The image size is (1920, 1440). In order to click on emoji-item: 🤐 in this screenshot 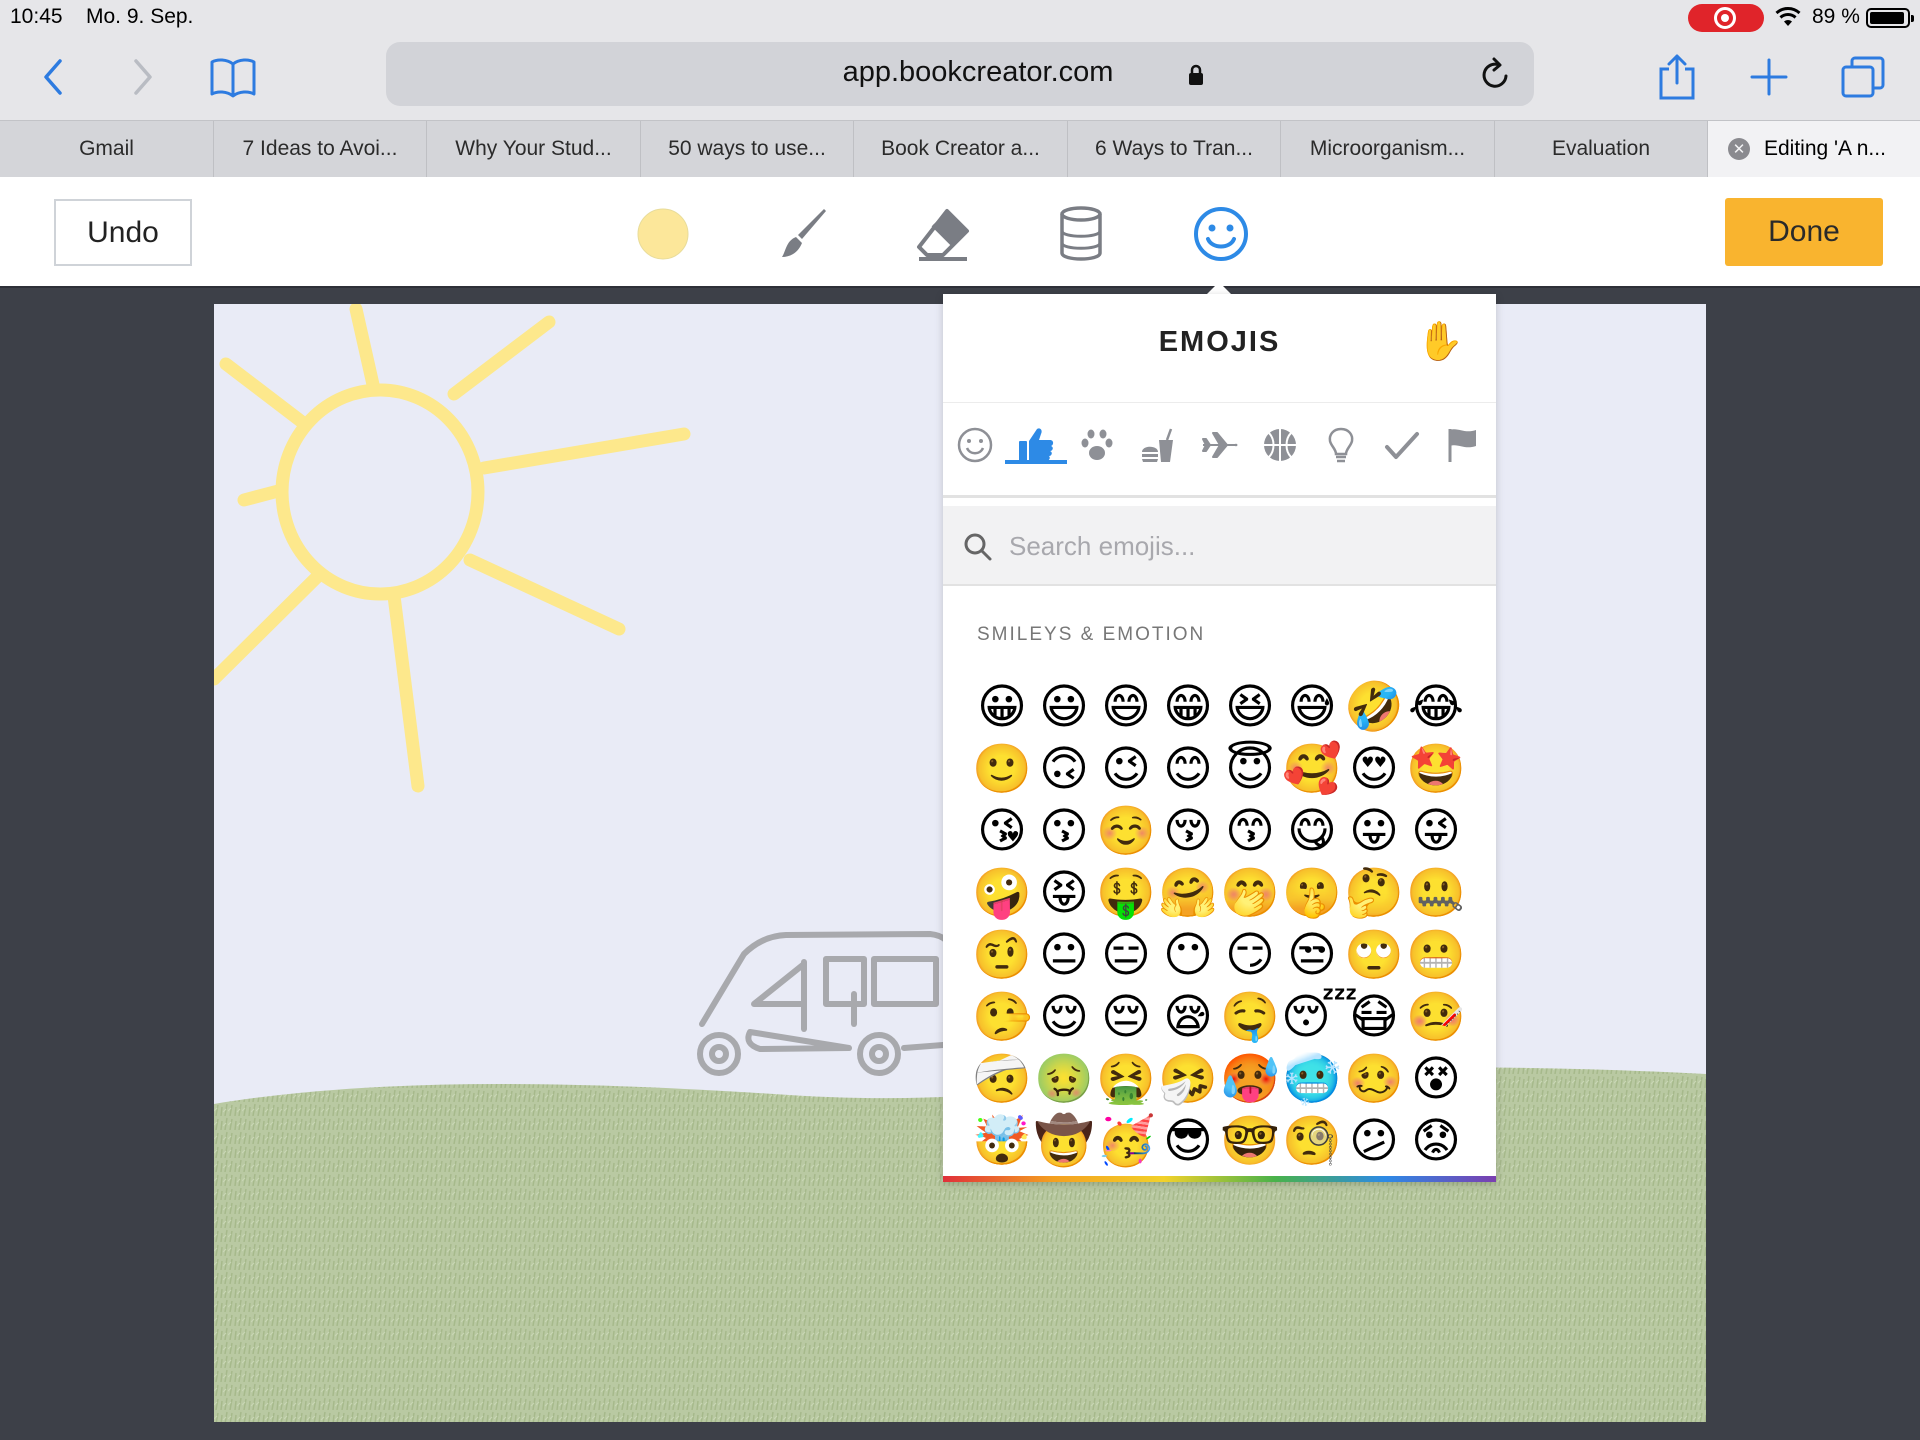, I will do `click(1436, 893)`.